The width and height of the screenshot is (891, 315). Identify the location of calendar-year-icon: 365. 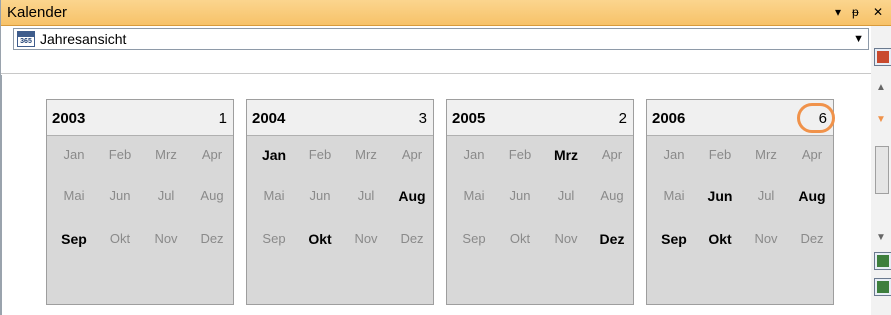
(26, 39).